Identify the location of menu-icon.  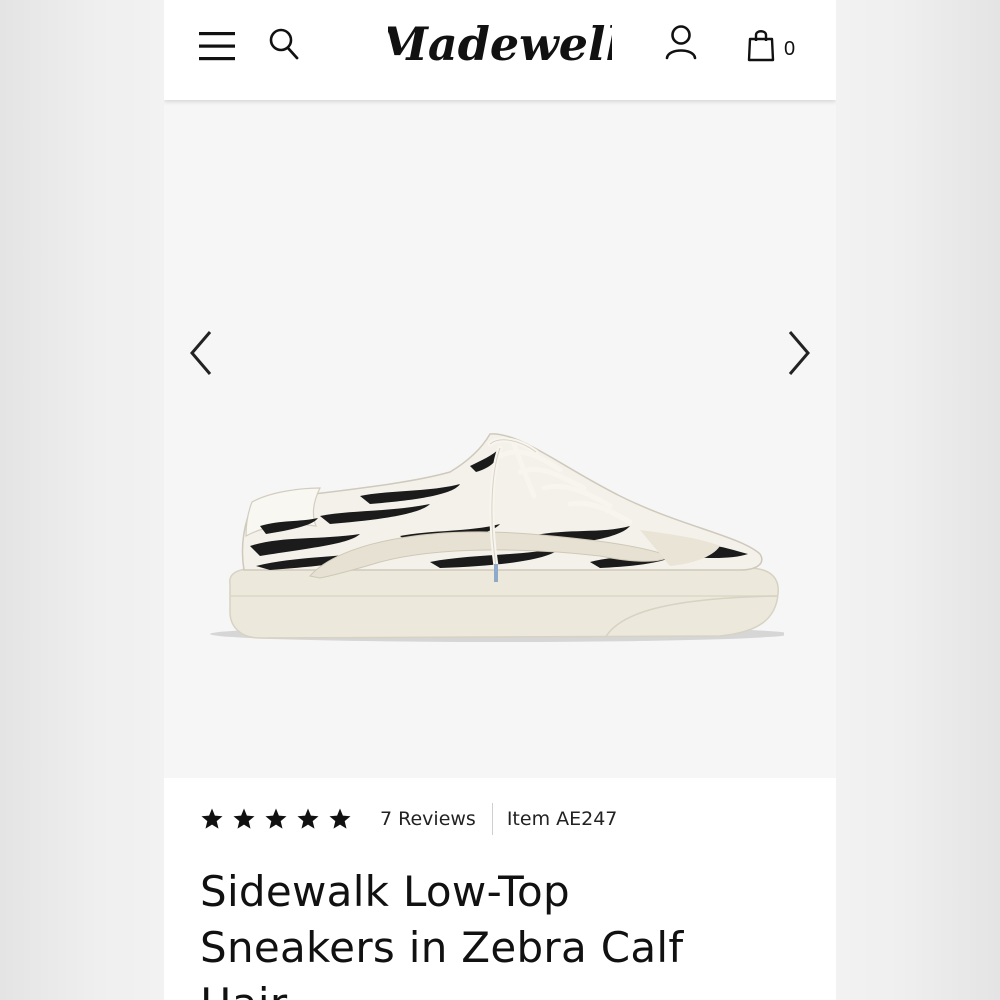
(217, 46).